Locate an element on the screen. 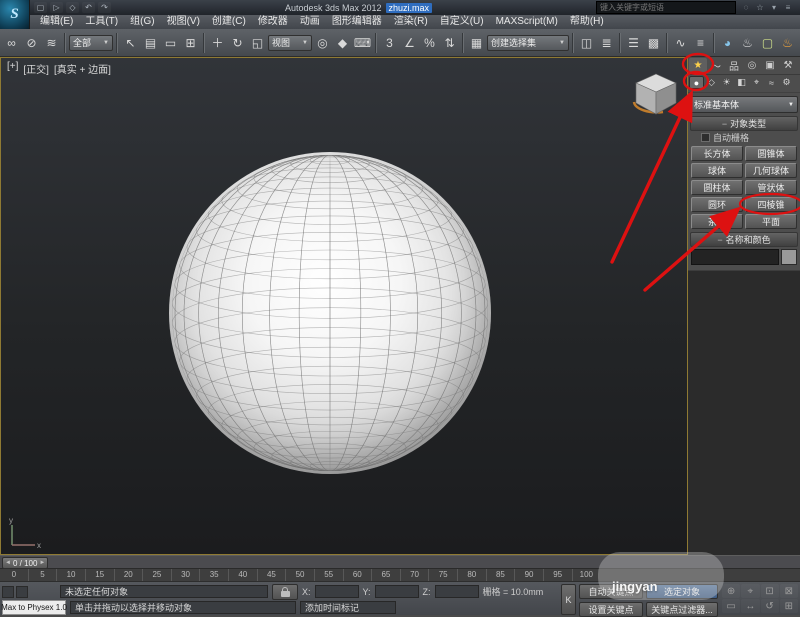  maxscript-mini-listener is located at coordinates (28, 591).